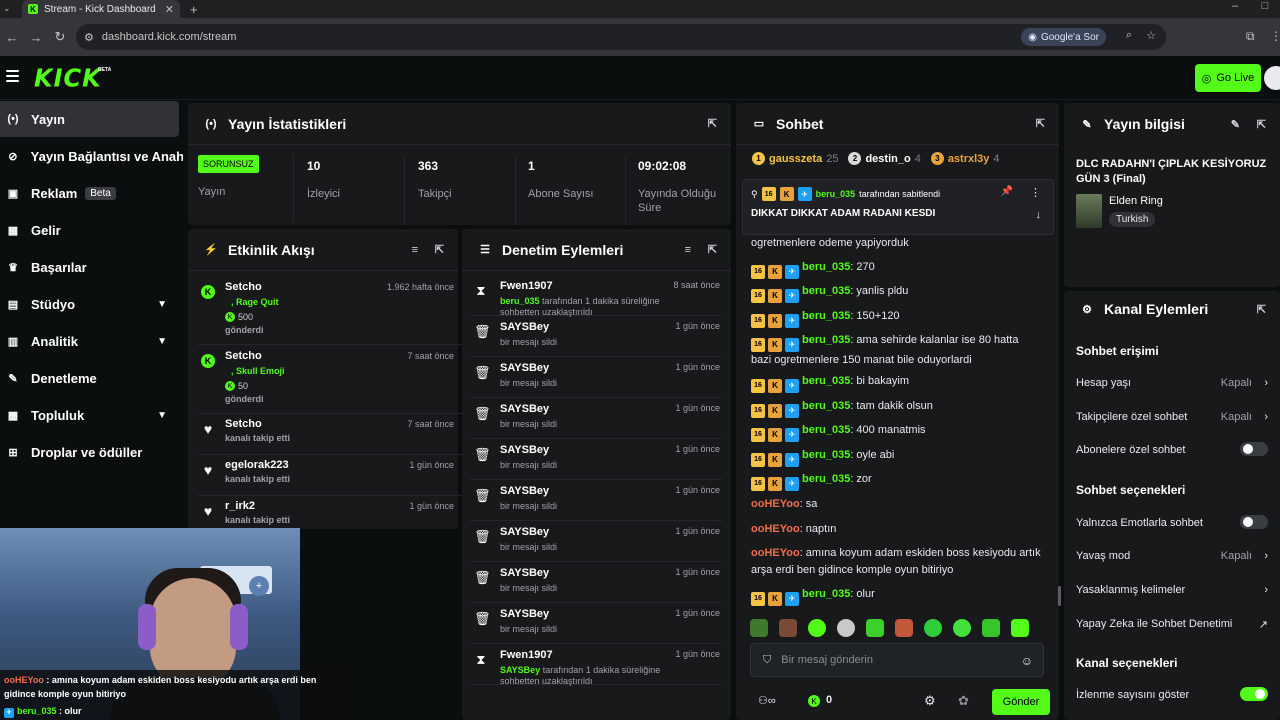  What do you see at coordinates (91, 304) in the screenshot?
I see `sidebar-item-studyo: ▤ Stüdyo ▼` at bounding box center [91, 304].